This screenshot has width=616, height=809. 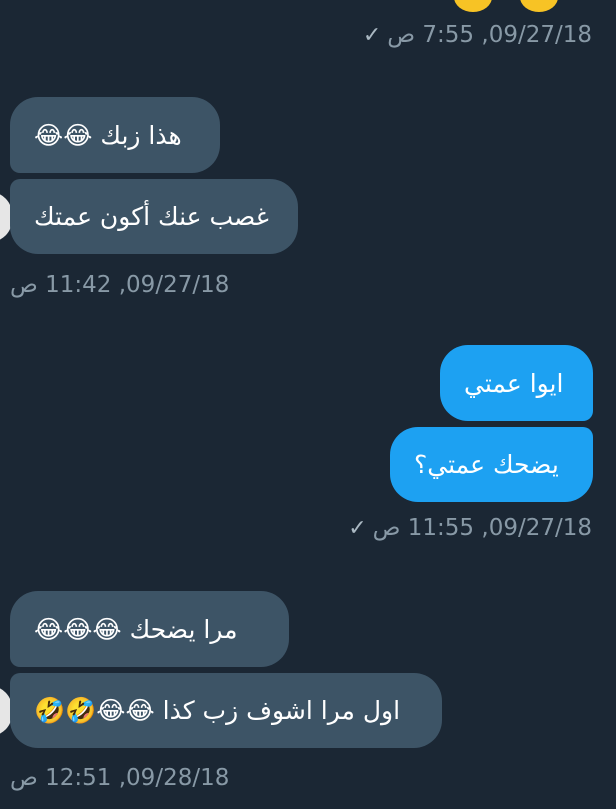 I want to click on message-text: غصب عنك أكون عمتك, so click(x=151, y=216).